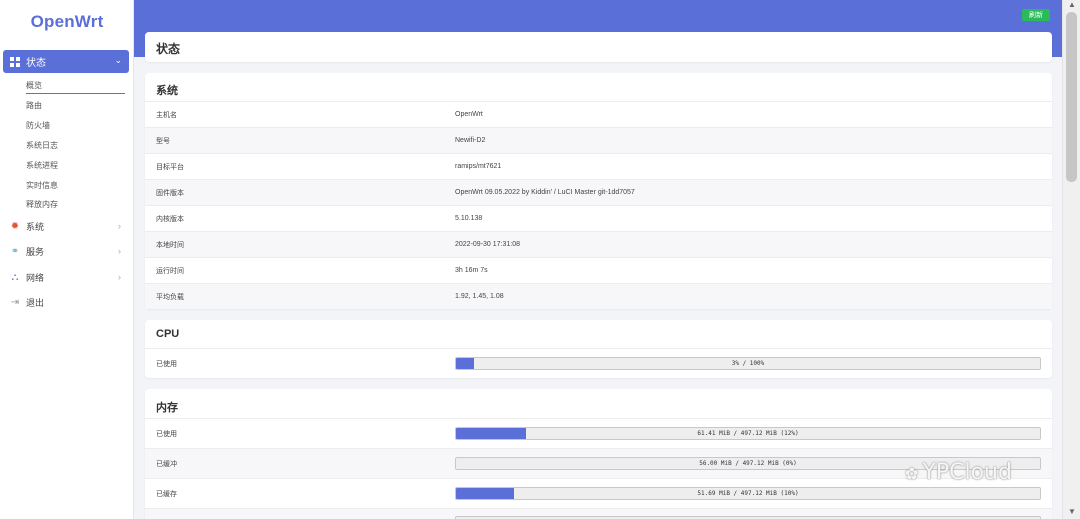 The height and width of the screenshot is (519, 1080). What do you see at coordinates (1071, 97) in the screenshot?
I see `scroll-thumb` at bounding box center [1071, 97].